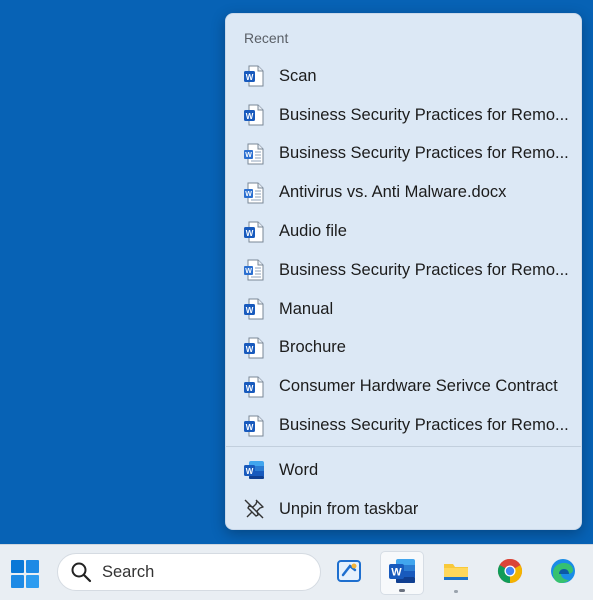 The width and height of the screenshot is (593, 600). Describe the element at coordinates (299, 469) in the screenshot. I see `word-task-label: Word` at that location.